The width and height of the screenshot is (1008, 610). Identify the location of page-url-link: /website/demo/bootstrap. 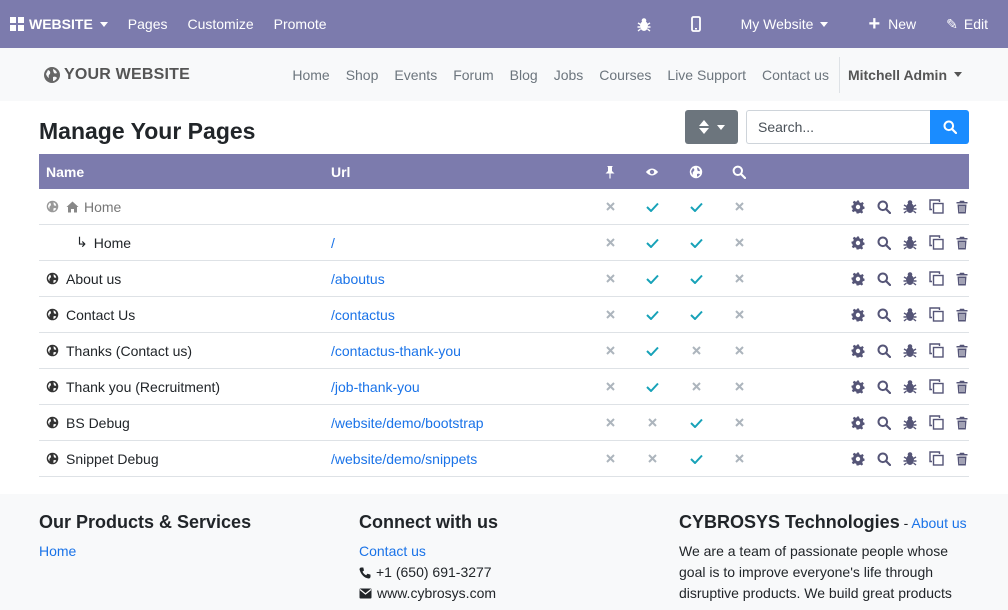
(407, 423).